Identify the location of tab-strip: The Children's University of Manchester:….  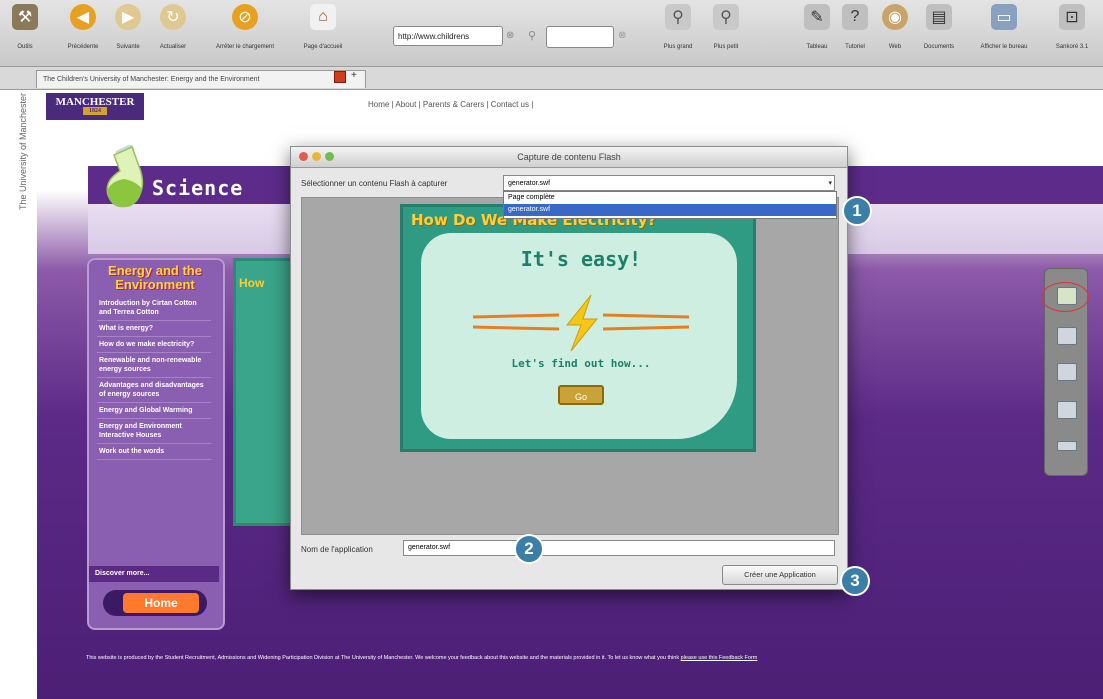
(551, 78).